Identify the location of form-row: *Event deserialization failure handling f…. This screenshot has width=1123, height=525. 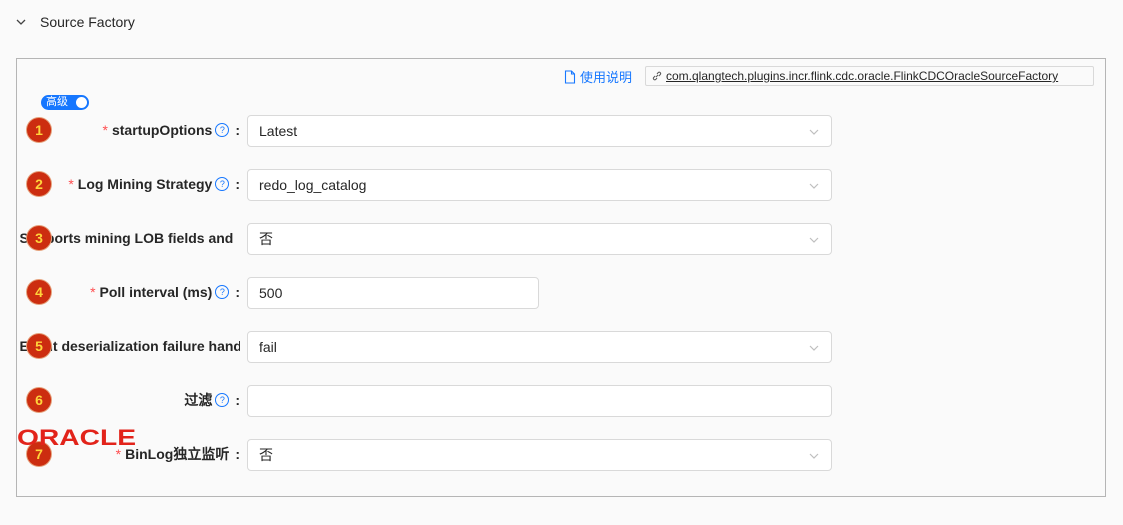
(561, 347).